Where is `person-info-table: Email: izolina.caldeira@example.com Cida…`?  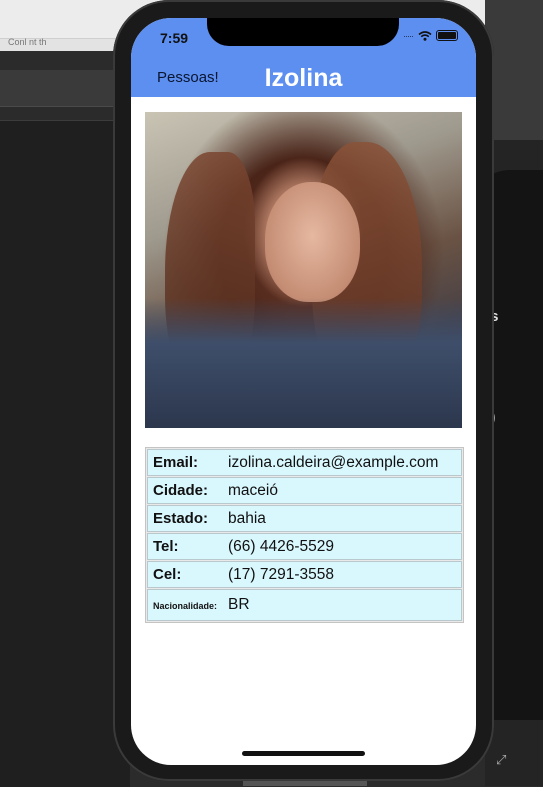 person-info-table: Email: izolina.caldeira@example.com Cida… is located at coordinates (304, 535).